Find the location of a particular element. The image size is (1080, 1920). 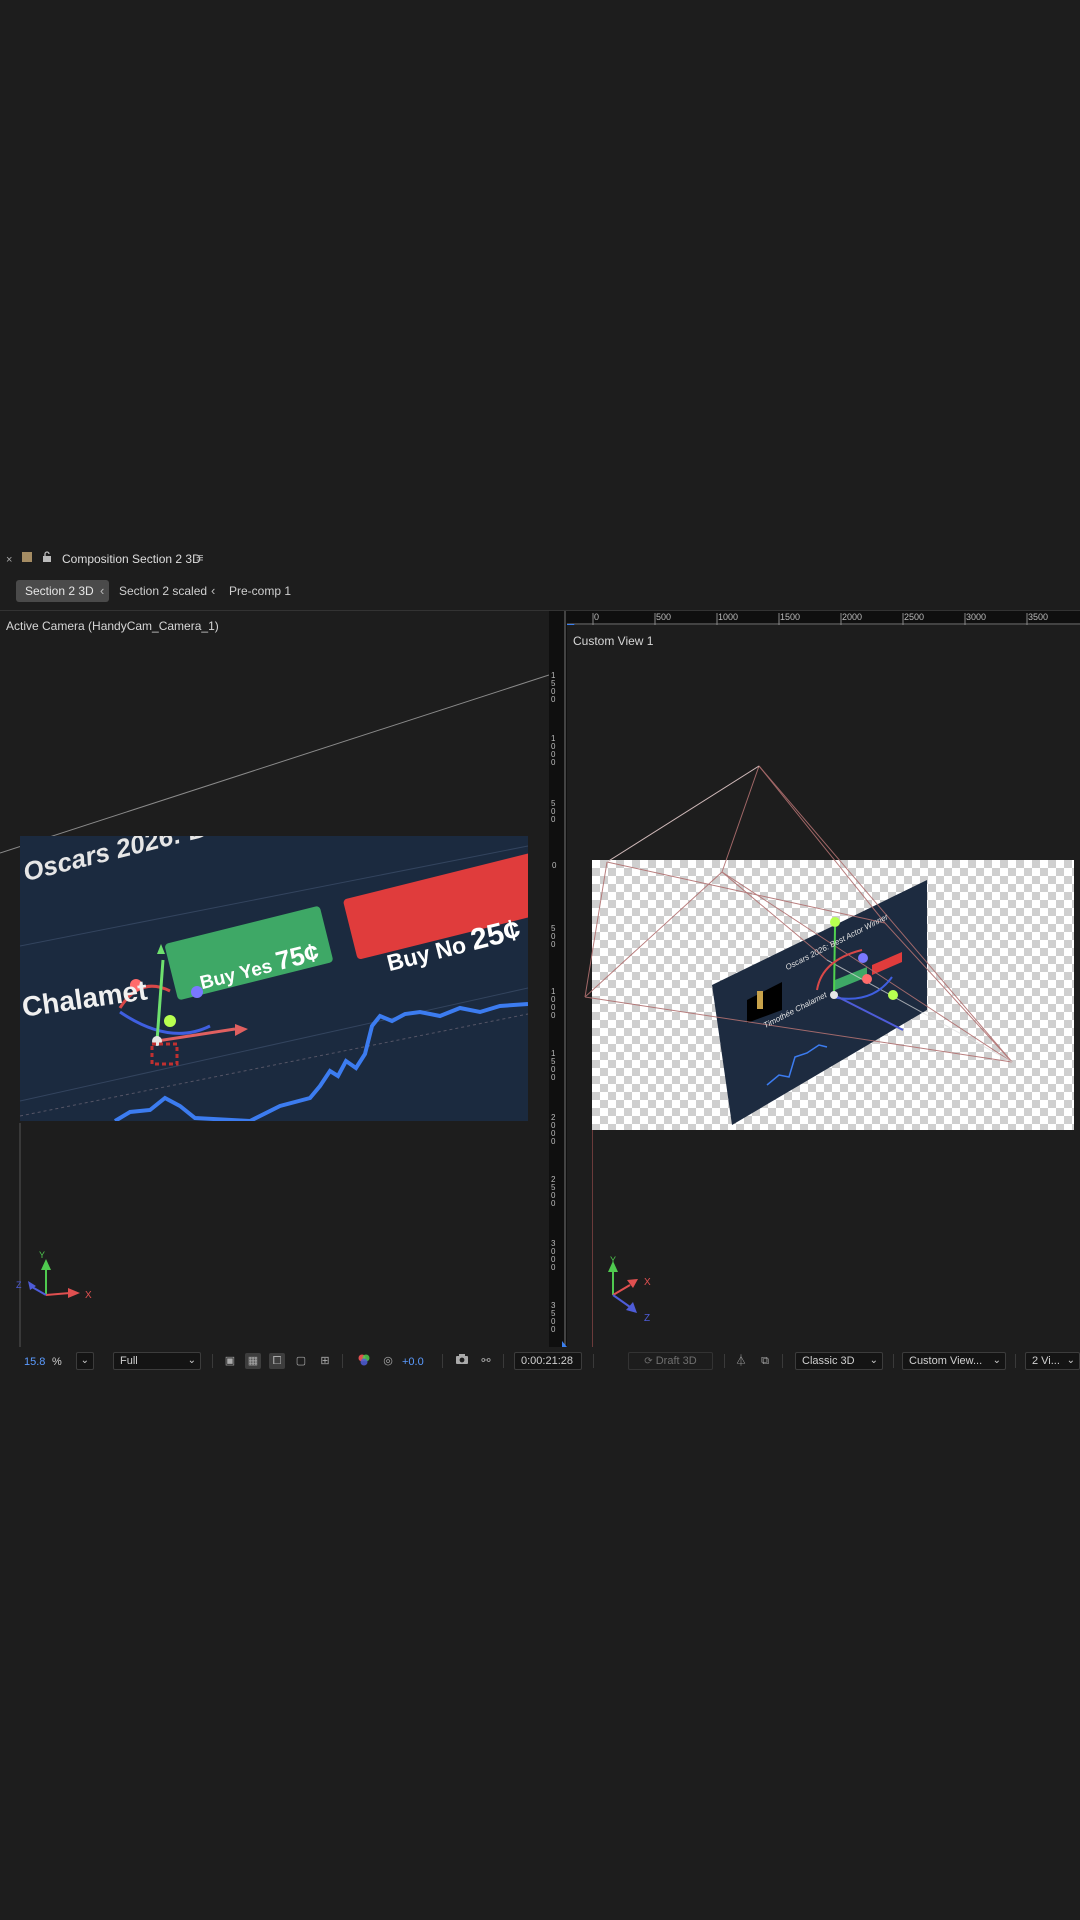

breadcrumb-section-2-scaled: Section 2 scaled is located at coordinates (163, 591).